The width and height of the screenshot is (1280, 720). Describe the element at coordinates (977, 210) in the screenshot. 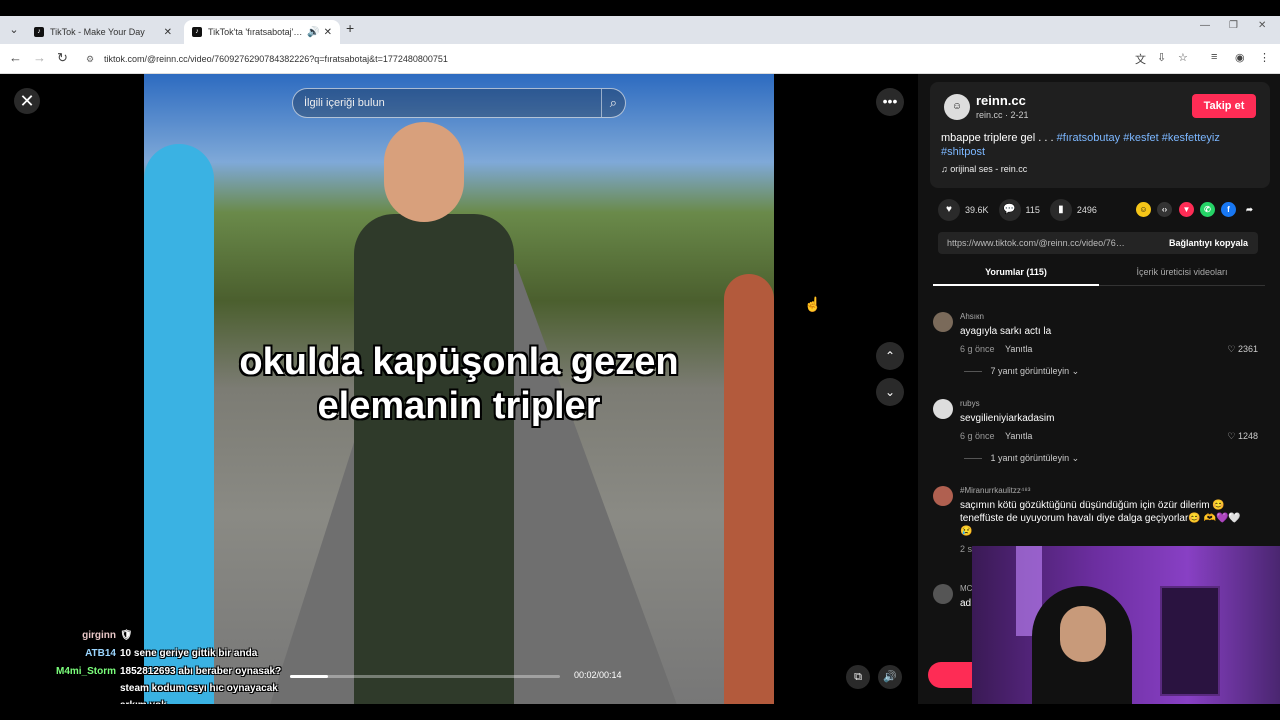

I see `like-count: 39.6K` at that location.